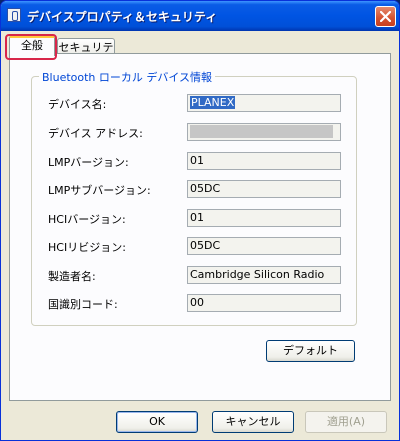 The image size is (400, 441). I want to click on country-code-label: 国識別コード:, so click(83, 304).